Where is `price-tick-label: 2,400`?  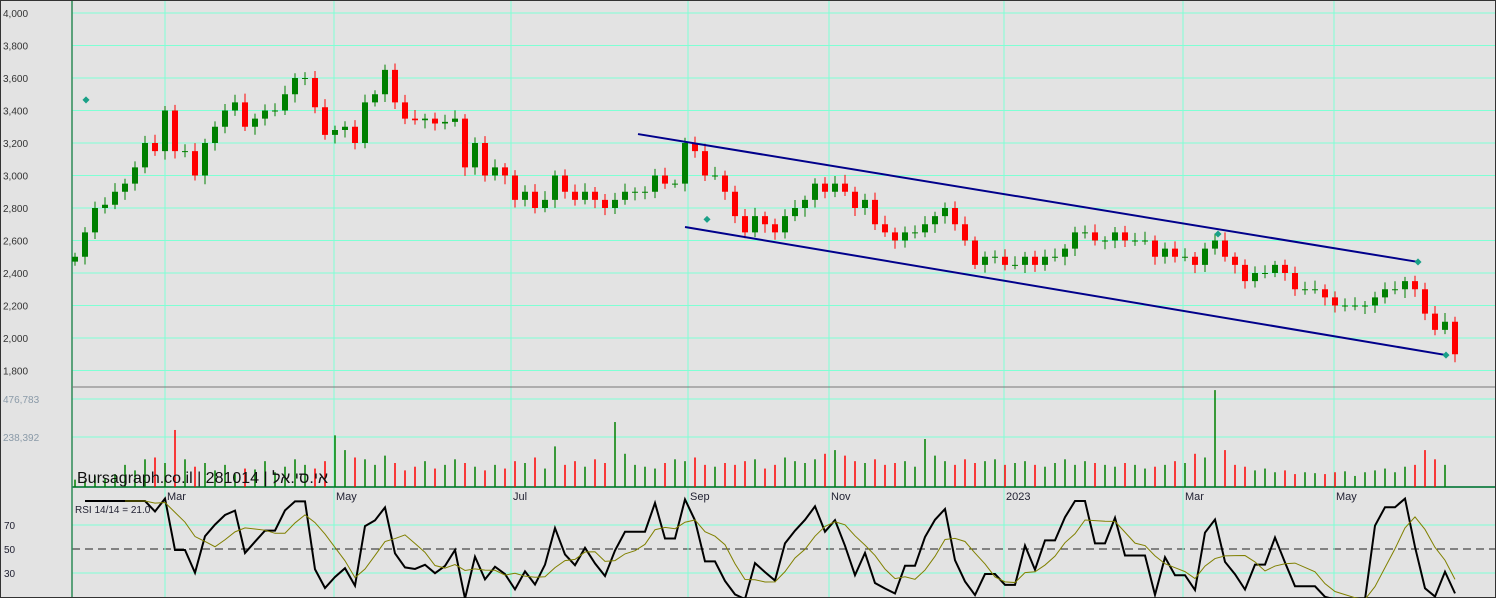
price-tick-label: 2,400 is located at coordinates (15, 274).